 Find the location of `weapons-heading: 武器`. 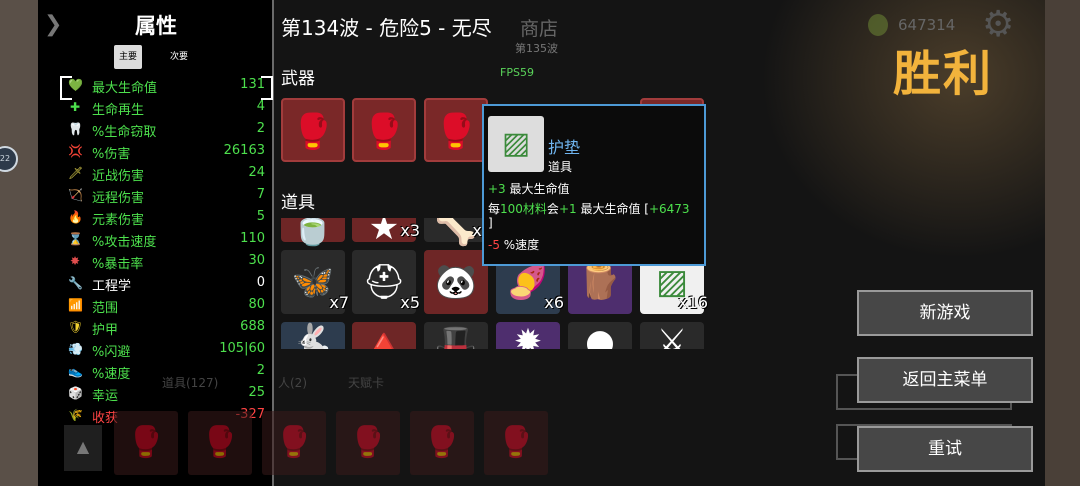

weapons-heading: 武器 is located at coordinates (298, 79).